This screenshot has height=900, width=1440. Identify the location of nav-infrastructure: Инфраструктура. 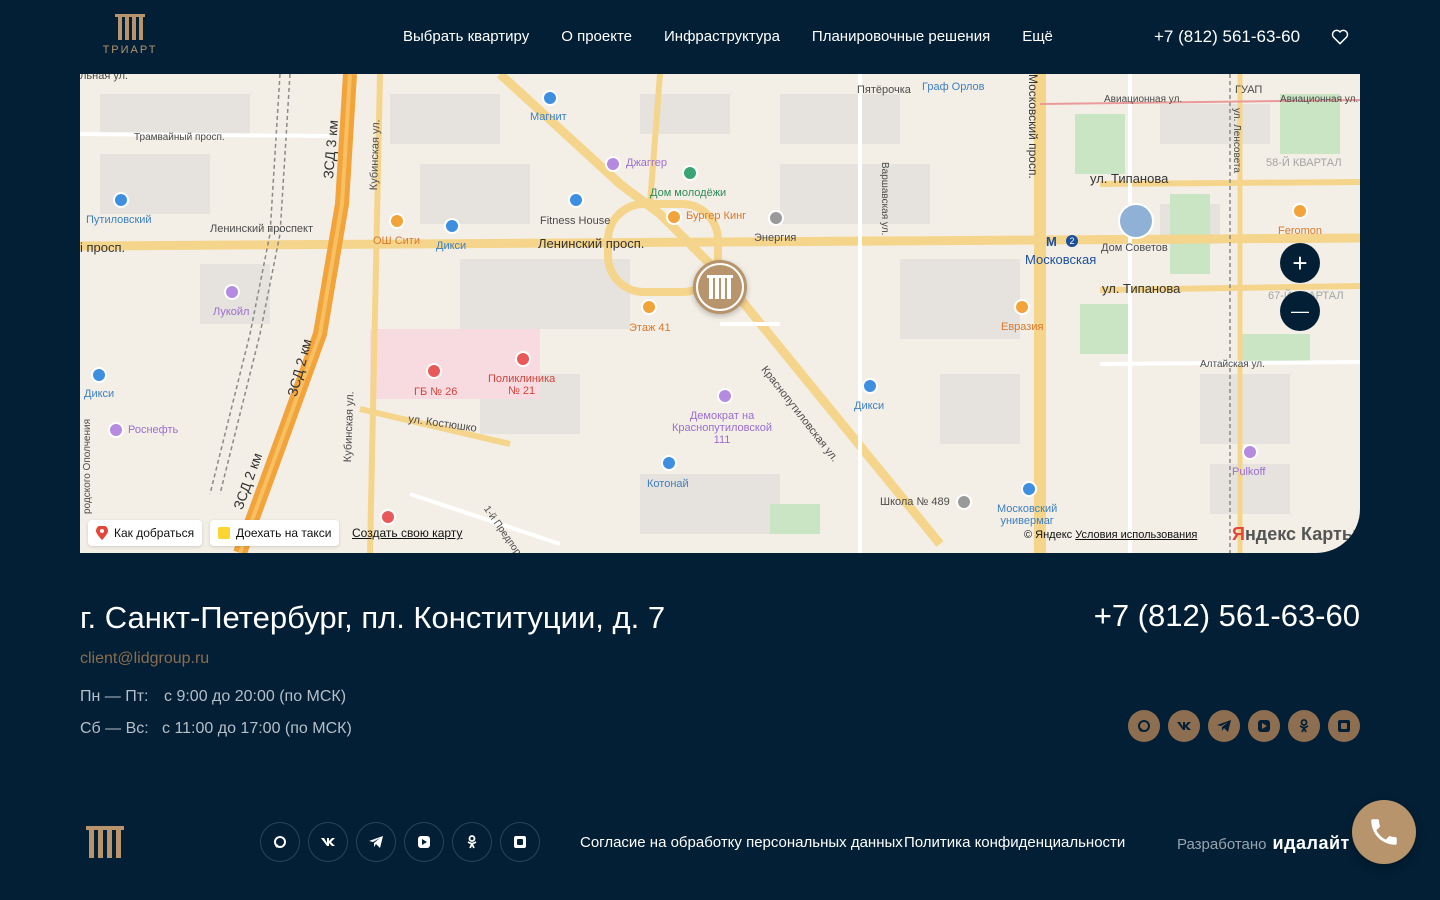
(722, 36).